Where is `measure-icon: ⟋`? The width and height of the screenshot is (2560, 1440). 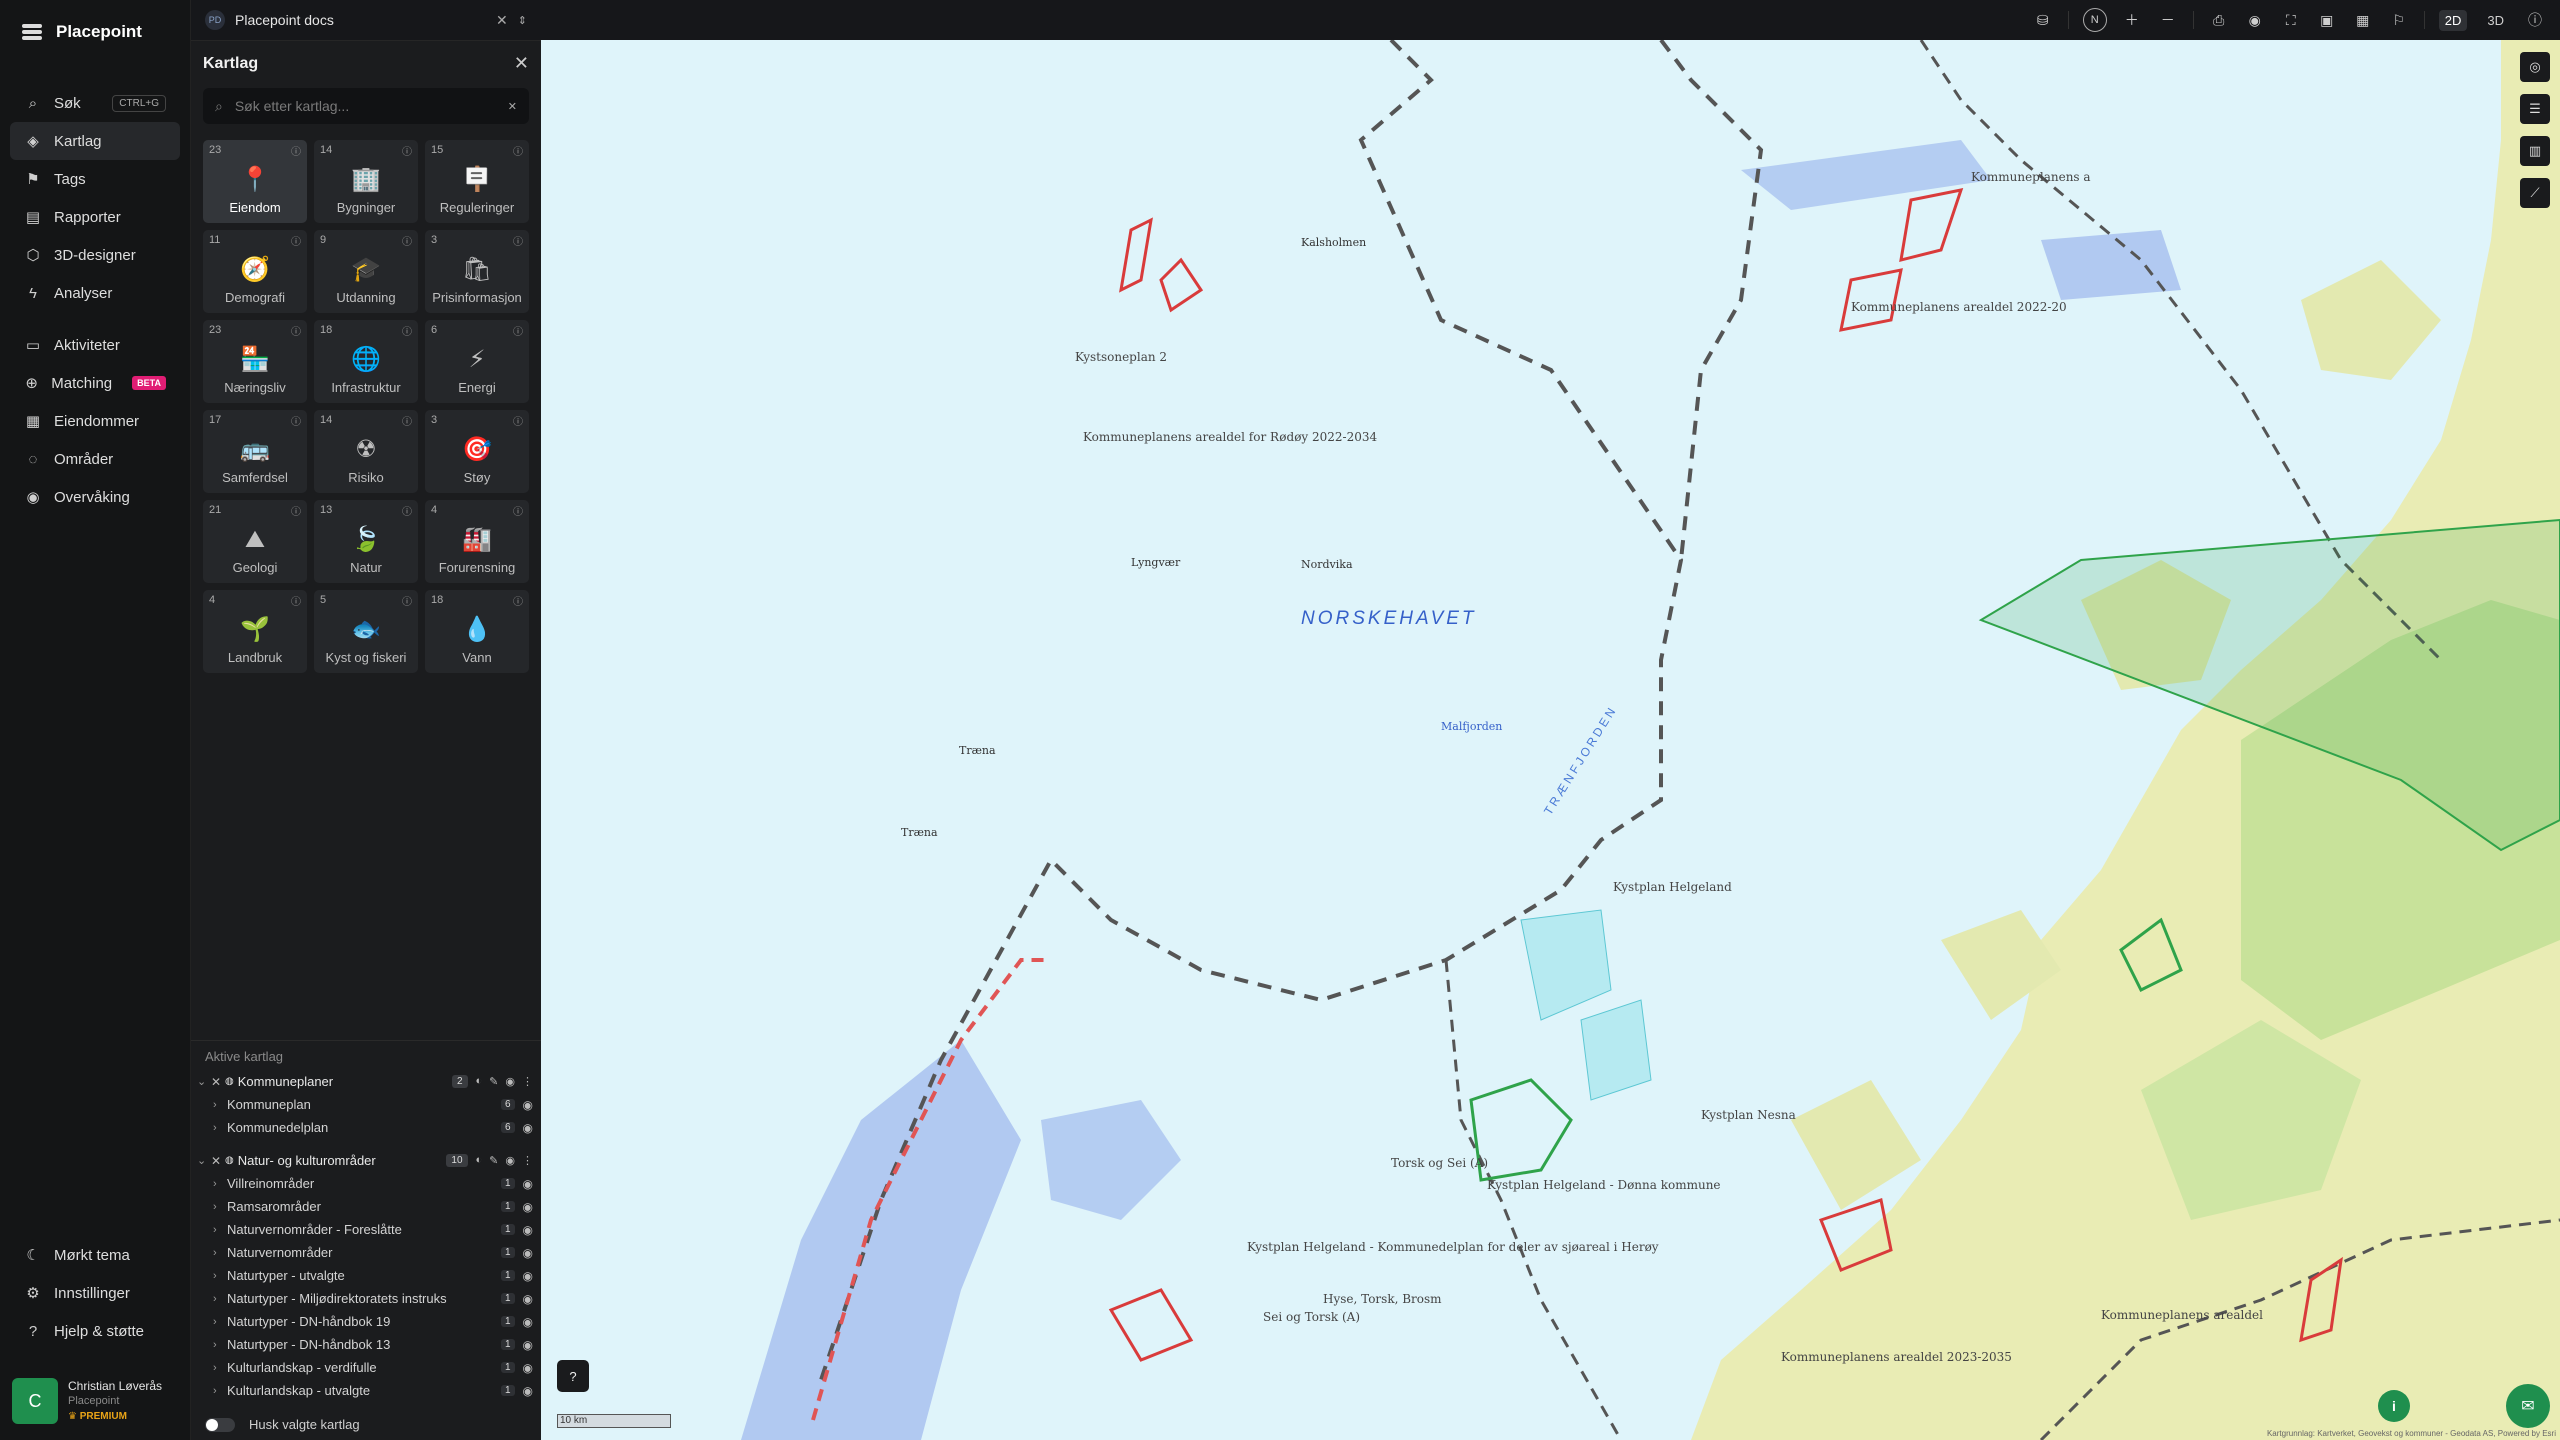
measure-icon: ⟋ is located at coordinates (2535, 193).